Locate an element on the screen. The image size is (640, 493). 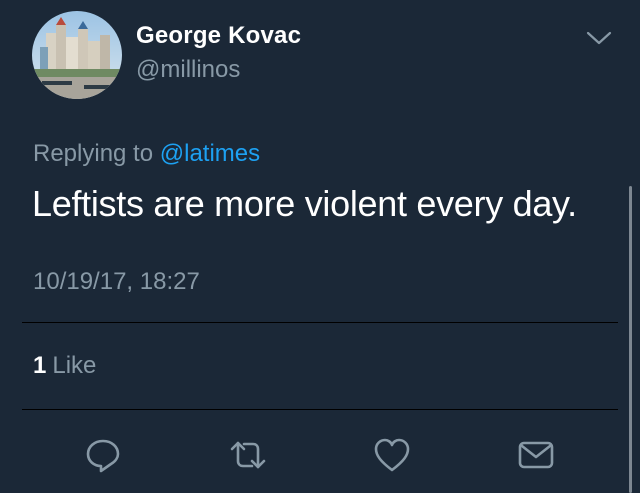
replying-to: Replying to @latimes is located at coordinates (146, 154).